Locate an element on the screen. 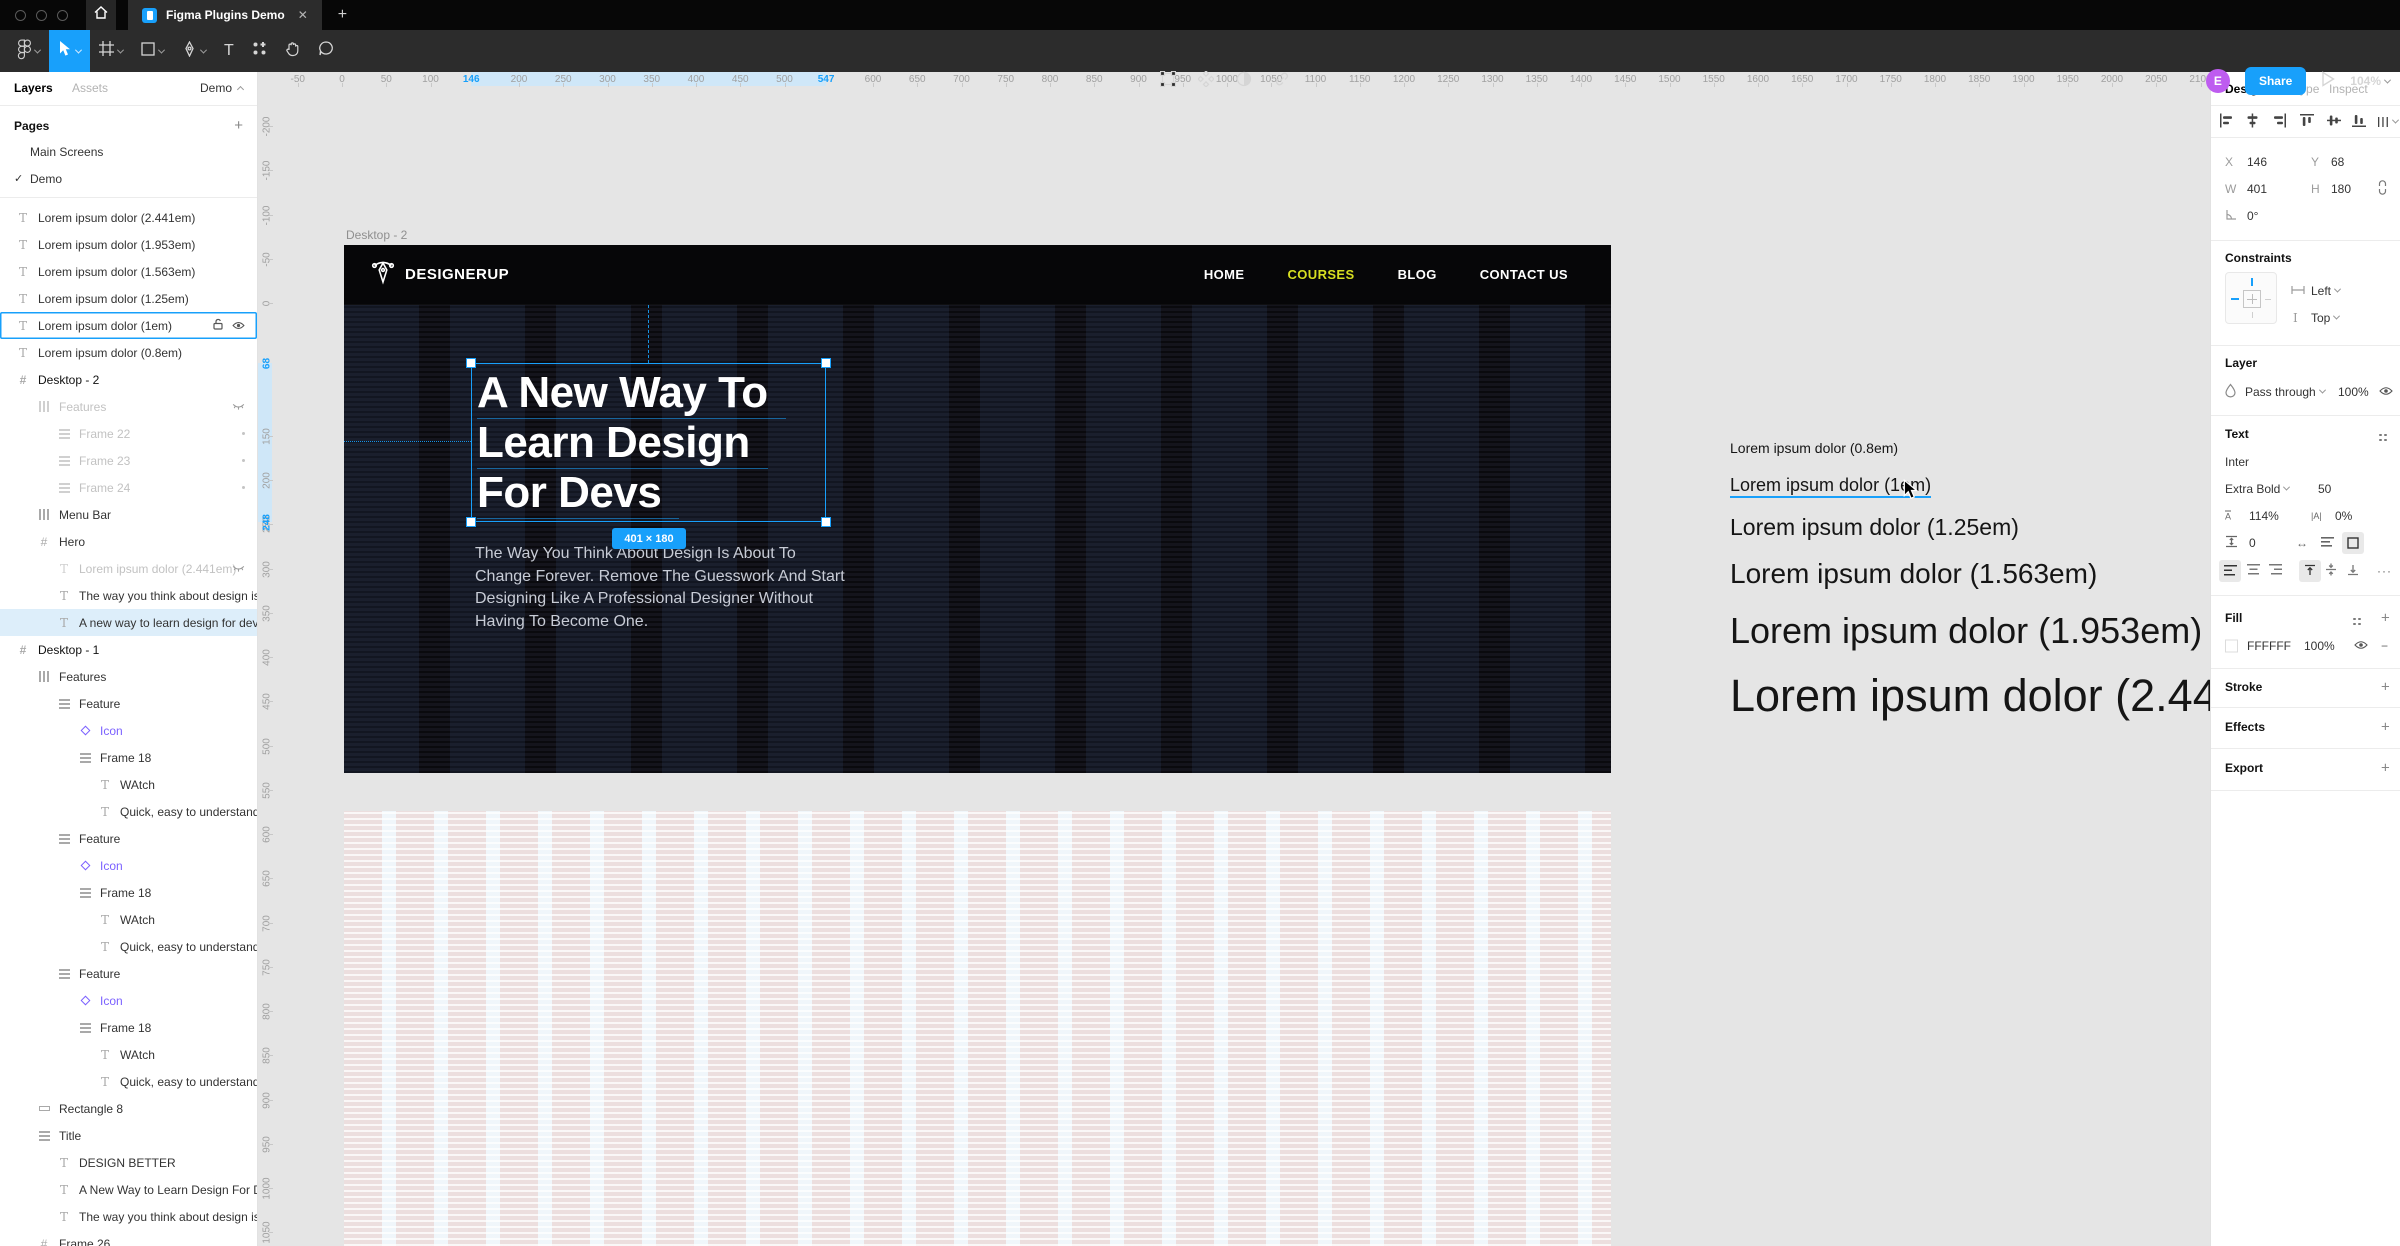 The image size is (2400, 1246). layer-row: Menu Bar is located at coordinates (128, 514).